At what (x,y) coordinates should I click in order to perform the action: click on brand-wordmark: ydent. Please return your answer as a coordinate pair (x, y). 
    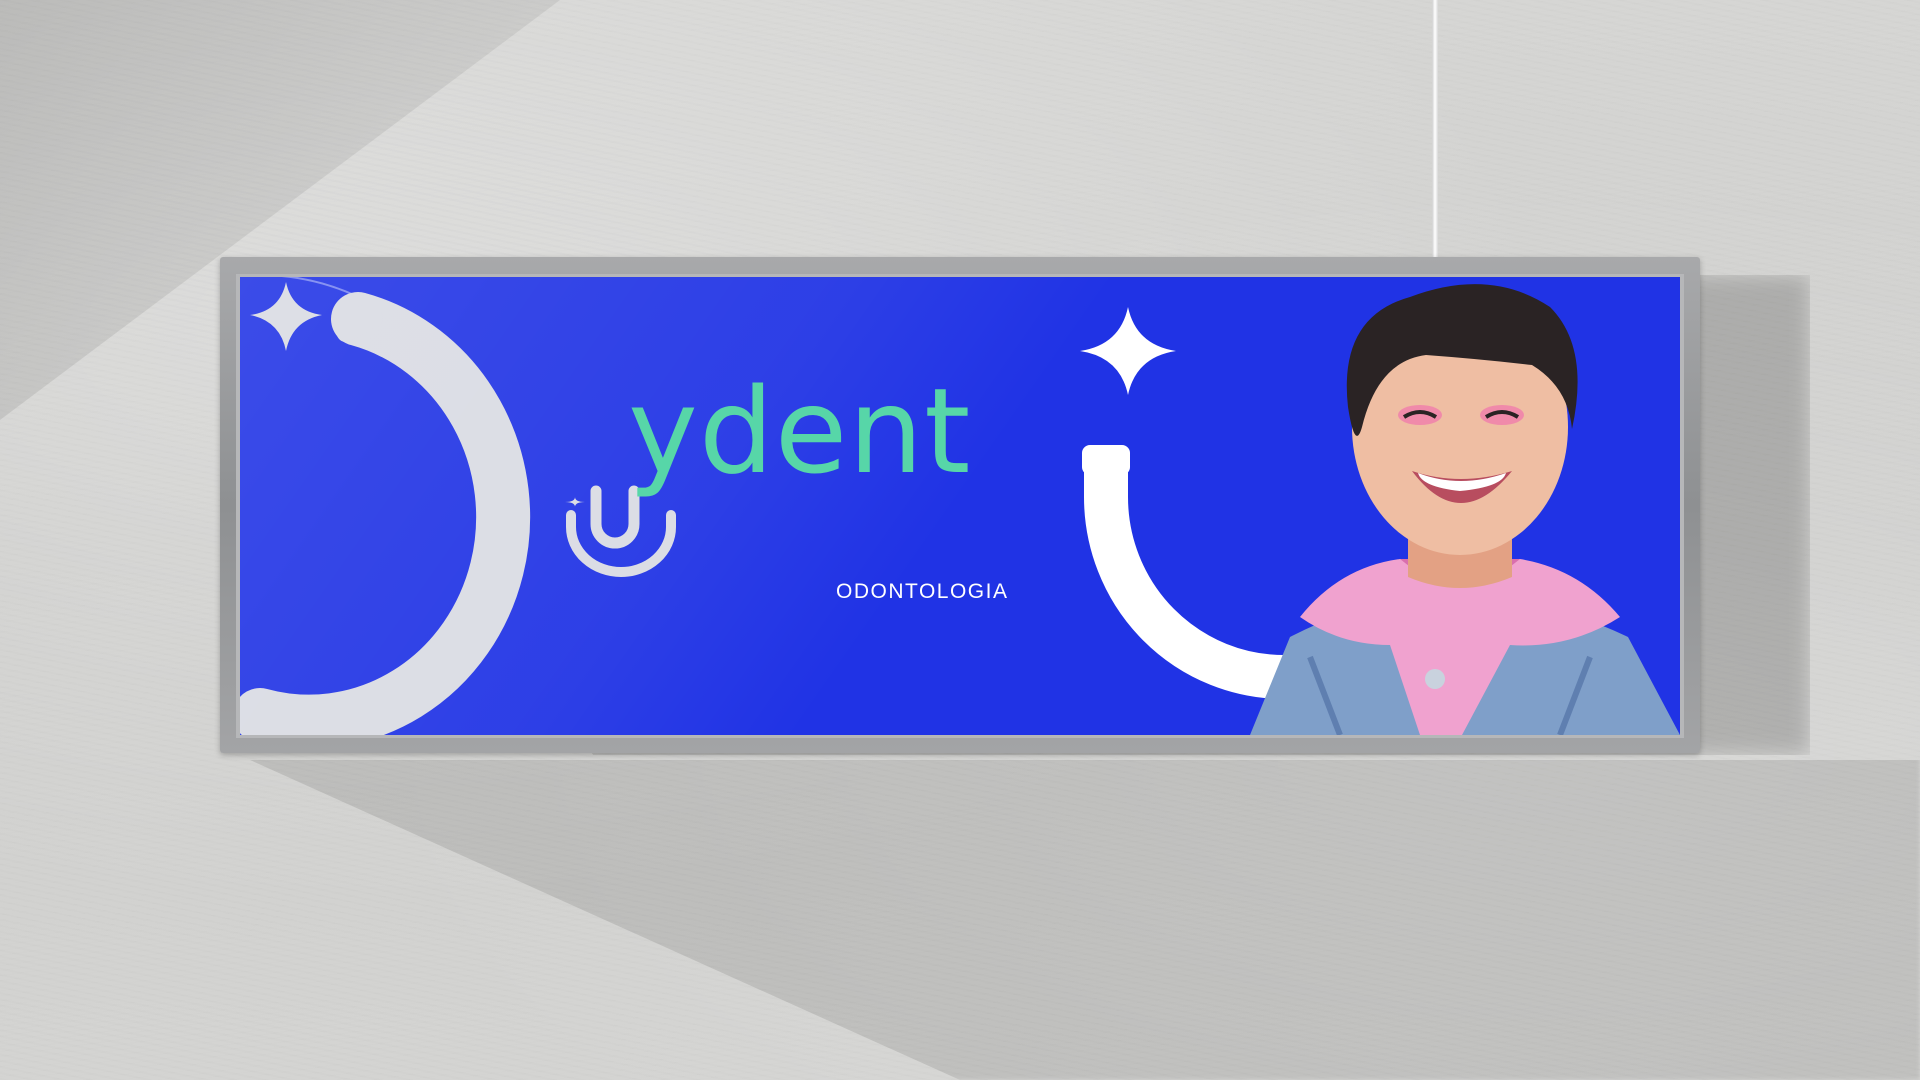
    Looking at the image, I should click on (800, 431).